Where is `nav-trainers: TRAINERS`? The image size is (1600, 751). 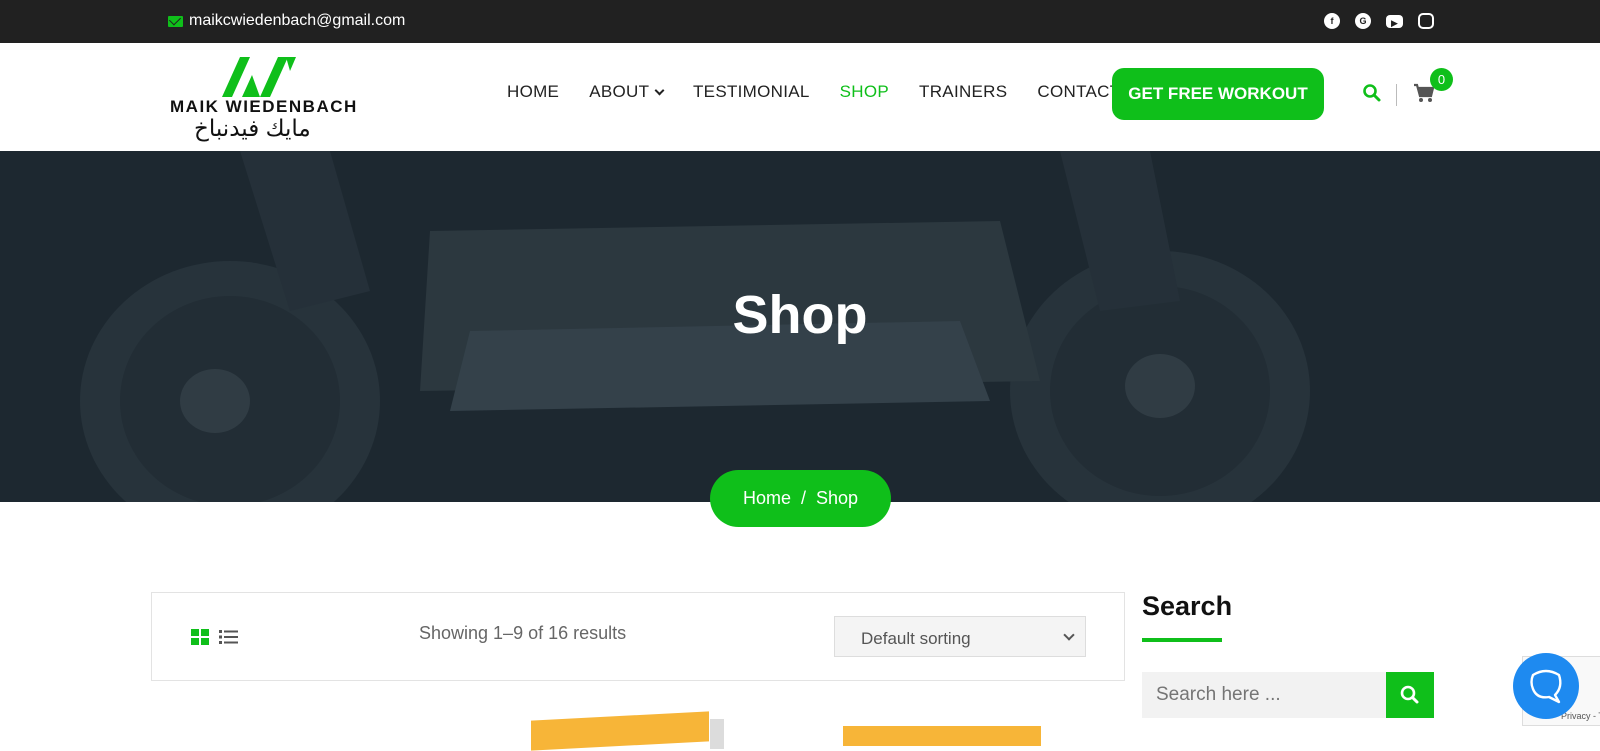
nav-trainers: TRAINERS is located at coordinates (963, 92).